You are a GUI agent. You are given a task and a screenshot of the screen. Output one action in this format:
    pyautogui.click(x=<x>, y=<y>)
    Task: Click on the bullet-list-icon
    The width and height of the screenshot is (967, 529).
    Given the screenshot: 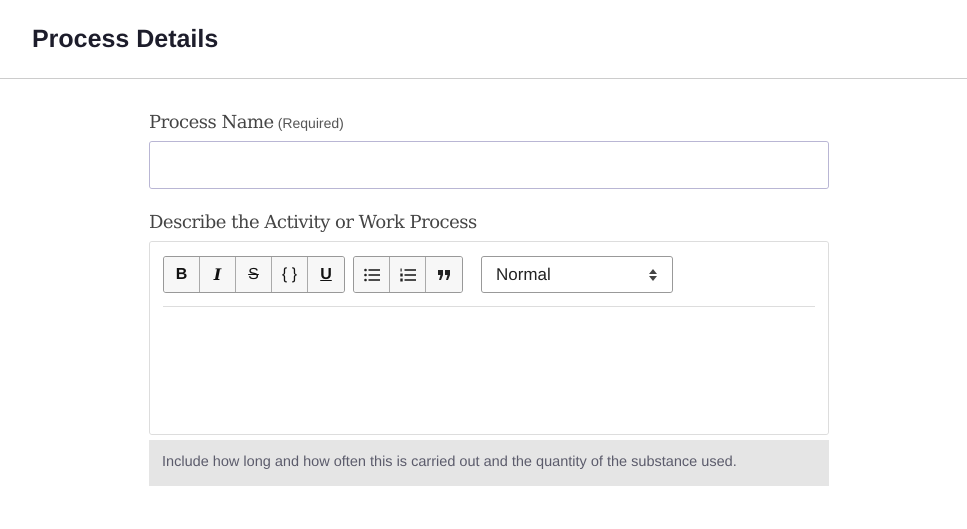 What is the action you would take?
    pyautogui.click(x=372, y=275)
    